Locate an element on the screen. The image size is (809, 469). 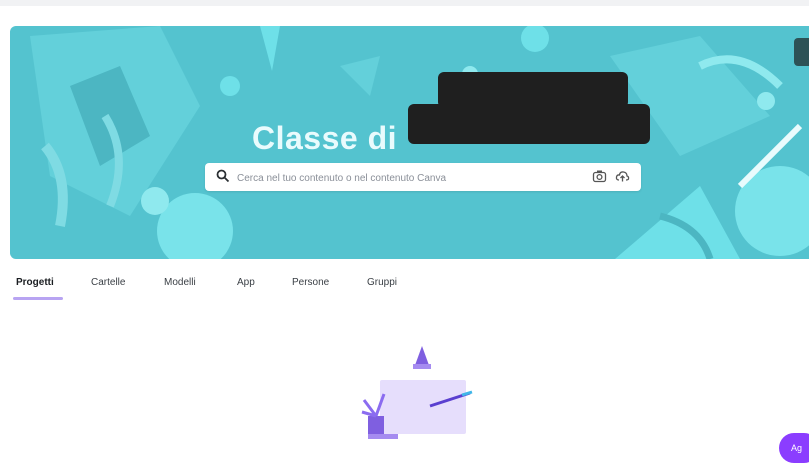
tab-people: Persone is located at coordinates (310, 282).